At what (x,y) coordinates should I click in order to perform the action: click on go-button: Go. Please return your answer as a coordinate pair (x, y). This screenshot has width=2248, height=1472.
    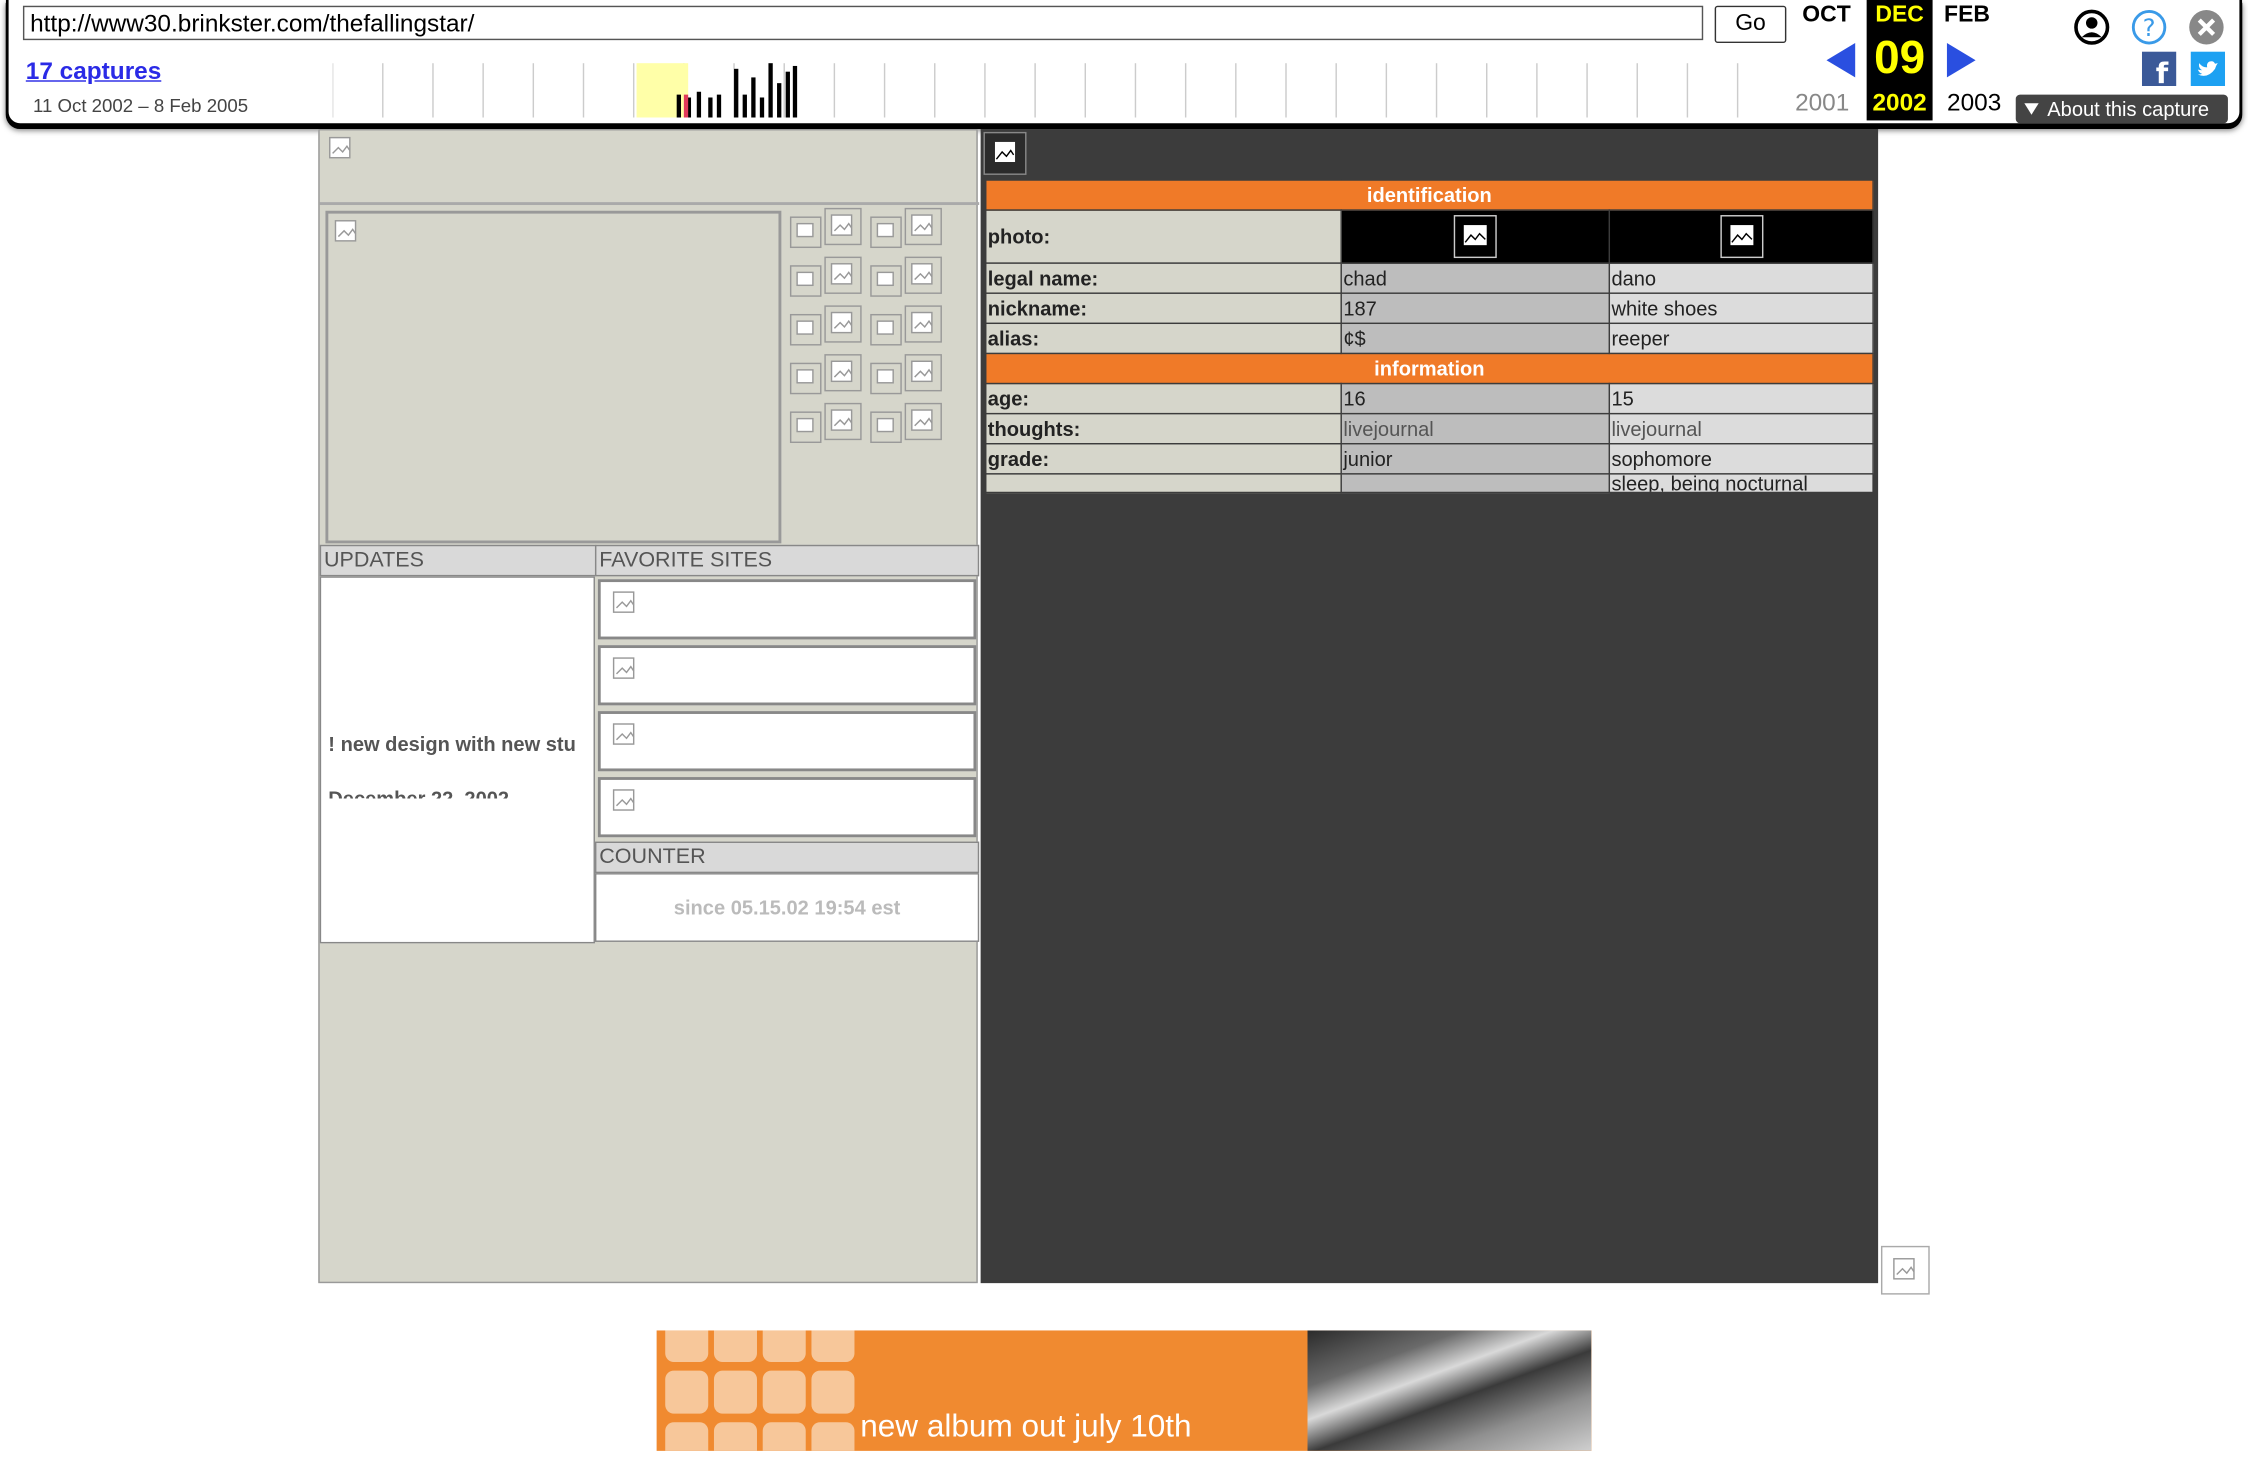
    Looking at the image, I should click on (1750, 24).